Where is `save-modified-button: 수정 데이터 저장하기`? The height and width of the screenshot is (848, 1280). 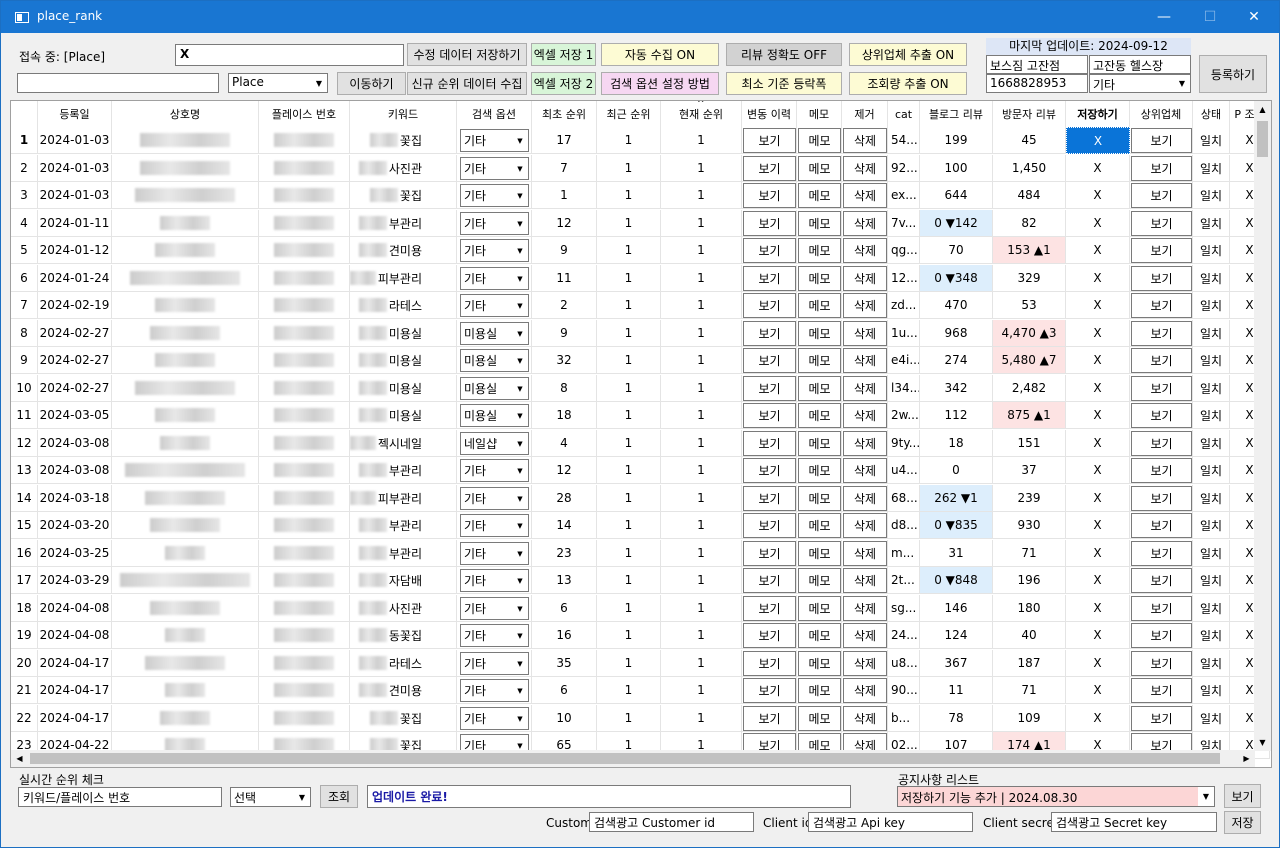 save-modified-button: 수정 데이터 저장하기 is located at coordinates (467, 54).